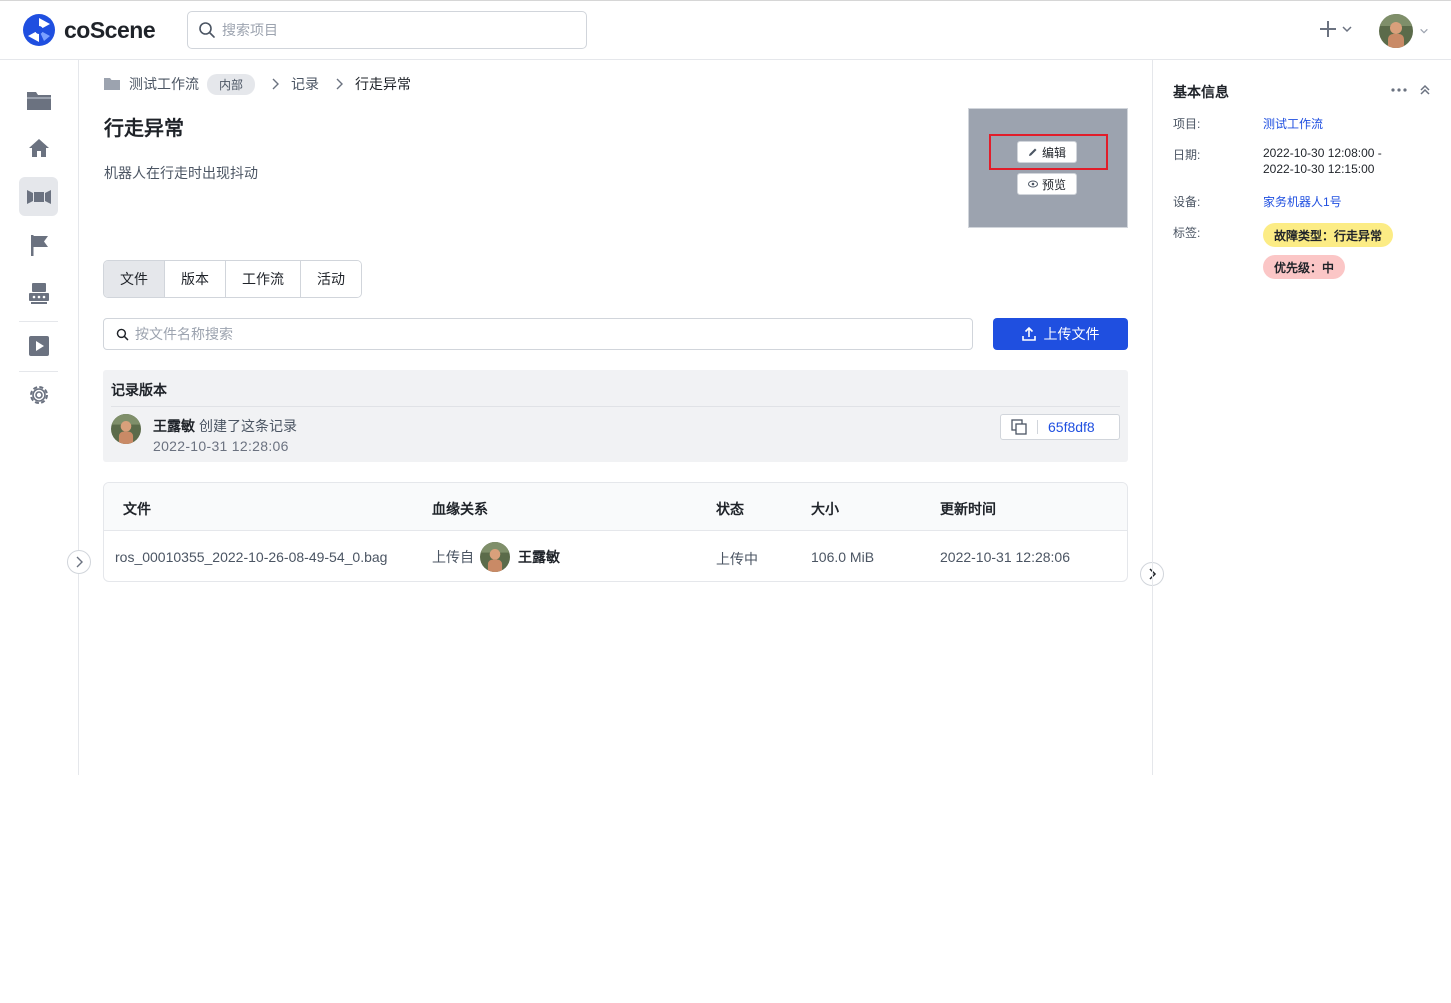 The height and width of the screenshot is (1003, 1451). What do you see at coordinates (725, 30) in the screenshot?
I see `top-bar: coScene` at bounding box center [725, 30].